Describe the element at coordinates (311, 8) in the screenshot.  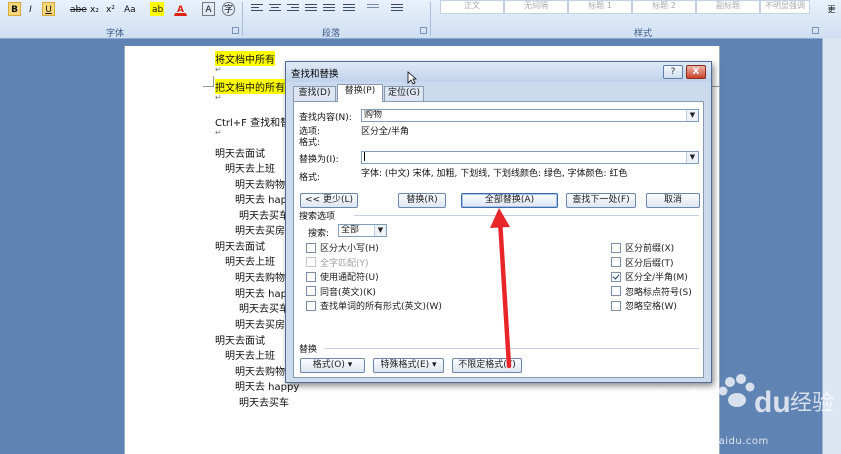
I see `justify-icon` at that location.